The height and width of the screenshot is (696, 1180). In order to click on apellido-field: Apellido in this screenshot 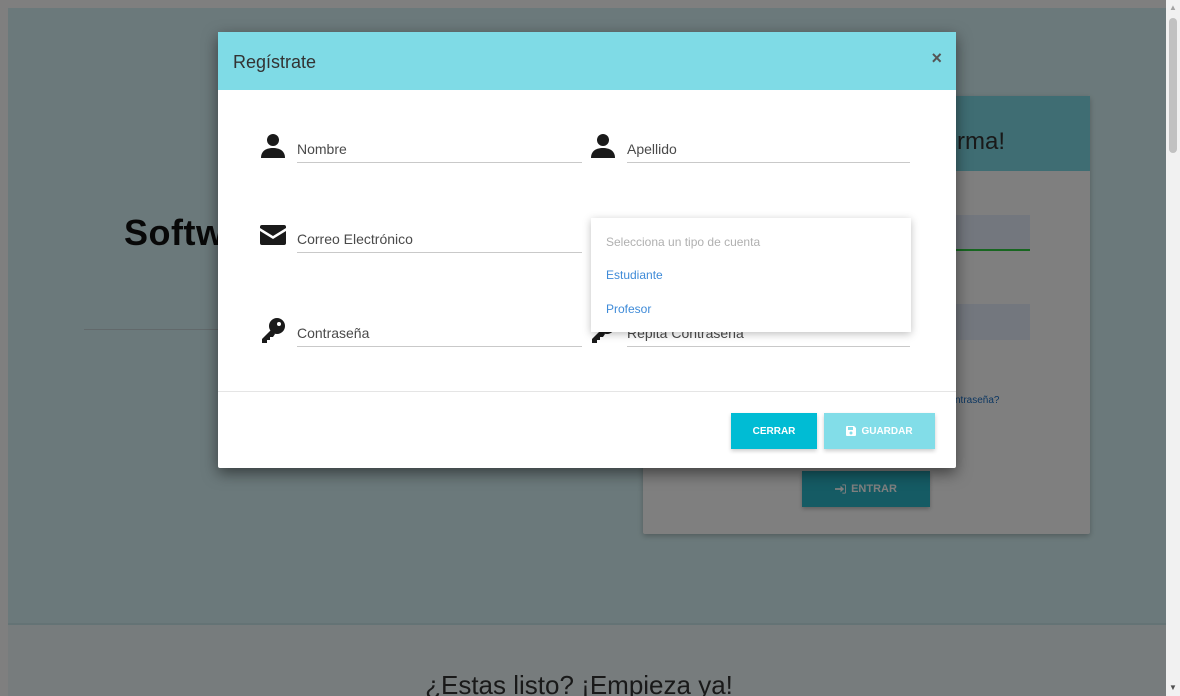, I will do `click(750, 146)`.